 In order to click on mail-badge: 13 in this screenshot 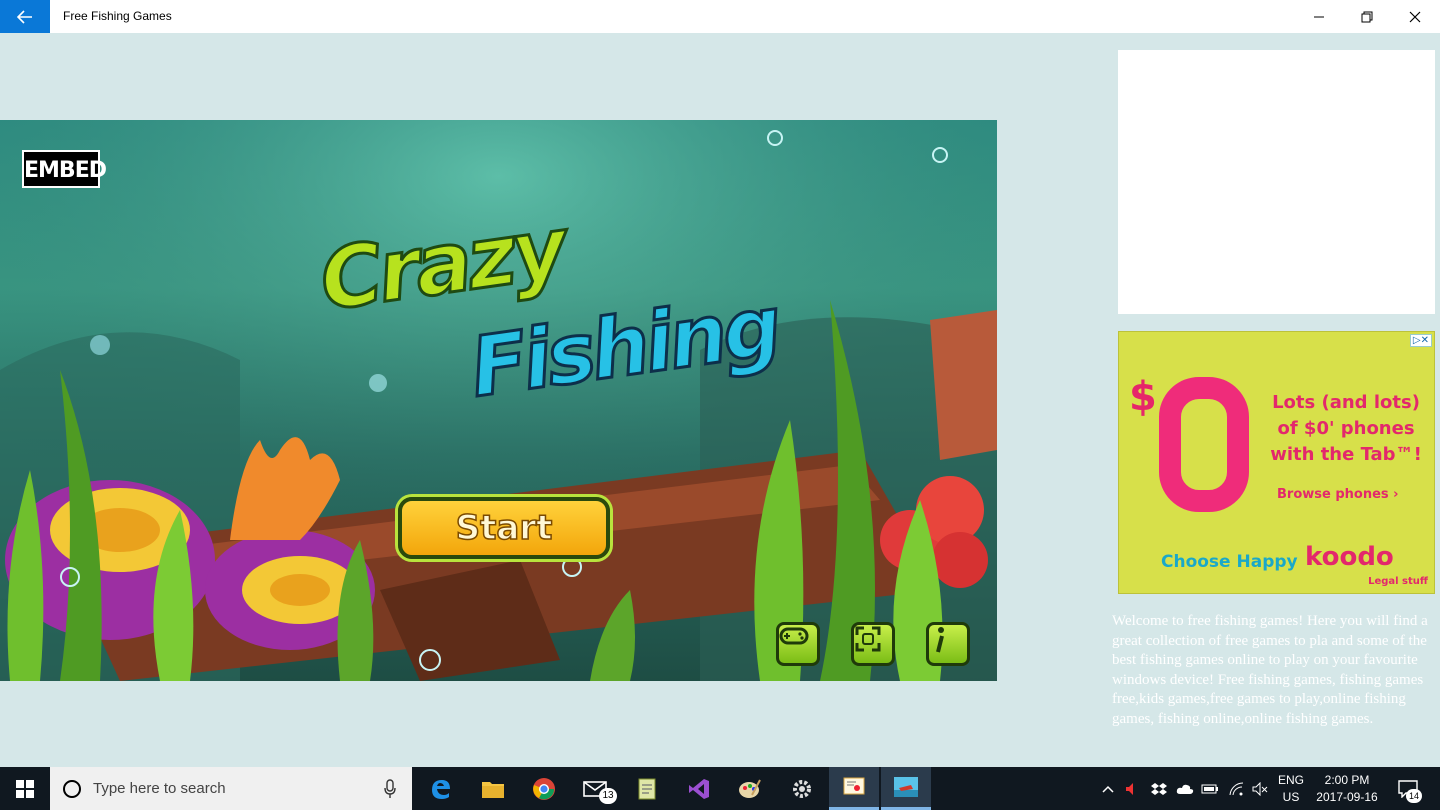, I will do `click(608, 796)`.